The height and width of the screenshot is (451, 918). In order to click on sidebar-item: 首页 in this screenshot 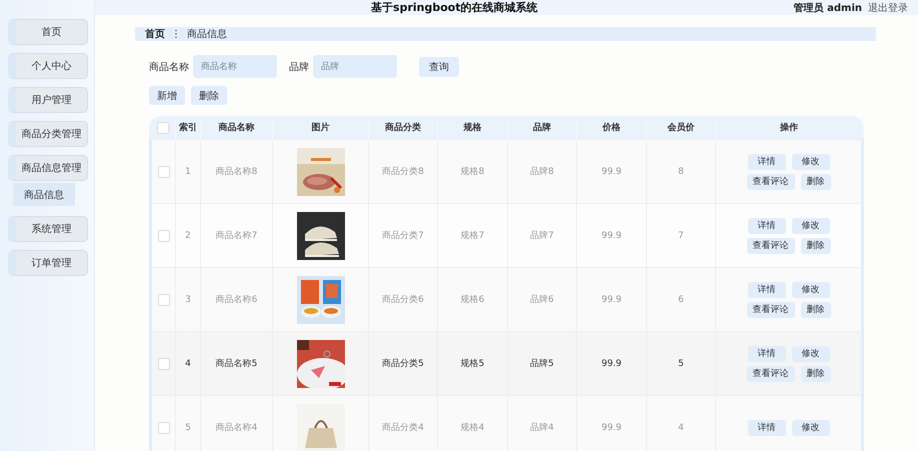, I will do `click(48, 32)`.